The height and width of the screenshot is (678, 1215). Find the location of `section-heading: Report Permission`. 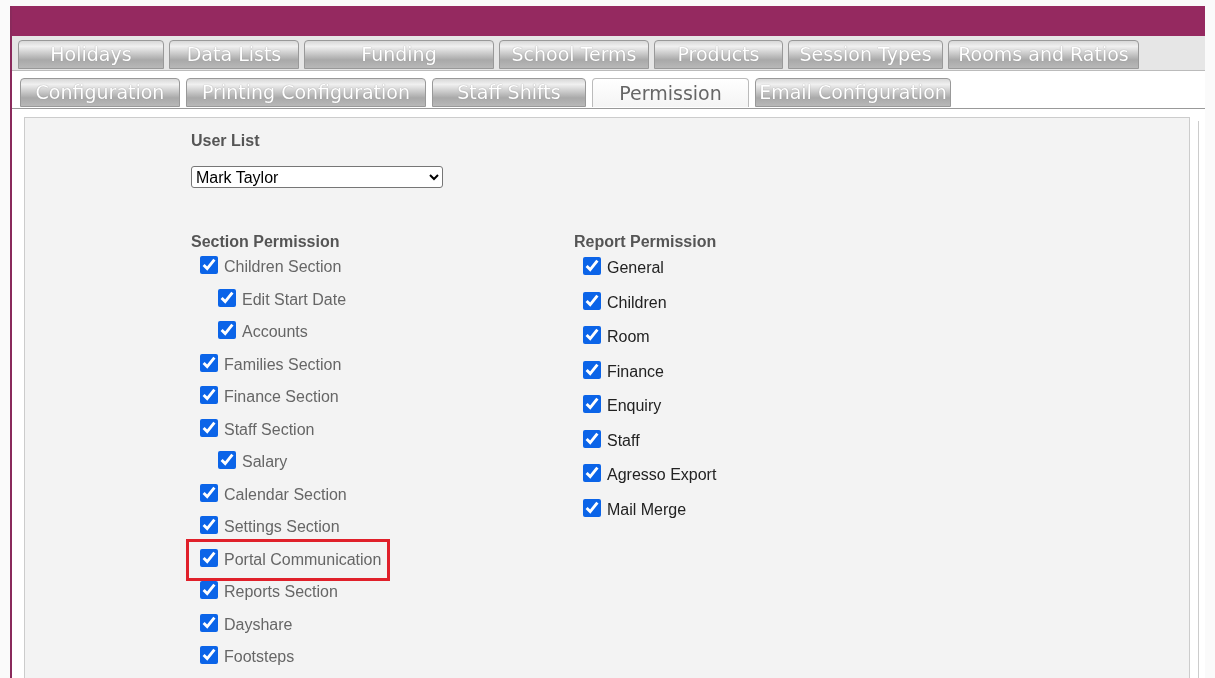

section-heading: Report Permission is located at coordinates (646, 242).